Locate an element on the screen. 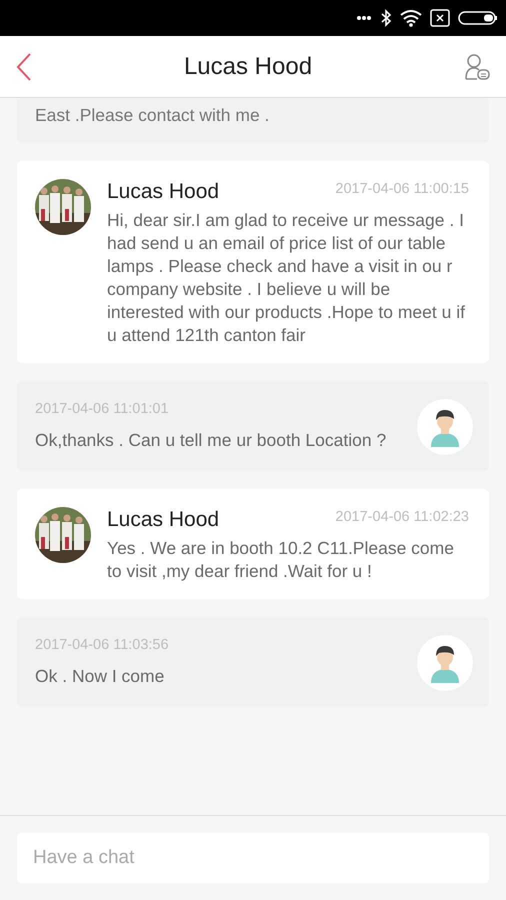  message-text: Ok,thanks . Can u tell me ur booth Location ? is located at coordinates (211, 440).